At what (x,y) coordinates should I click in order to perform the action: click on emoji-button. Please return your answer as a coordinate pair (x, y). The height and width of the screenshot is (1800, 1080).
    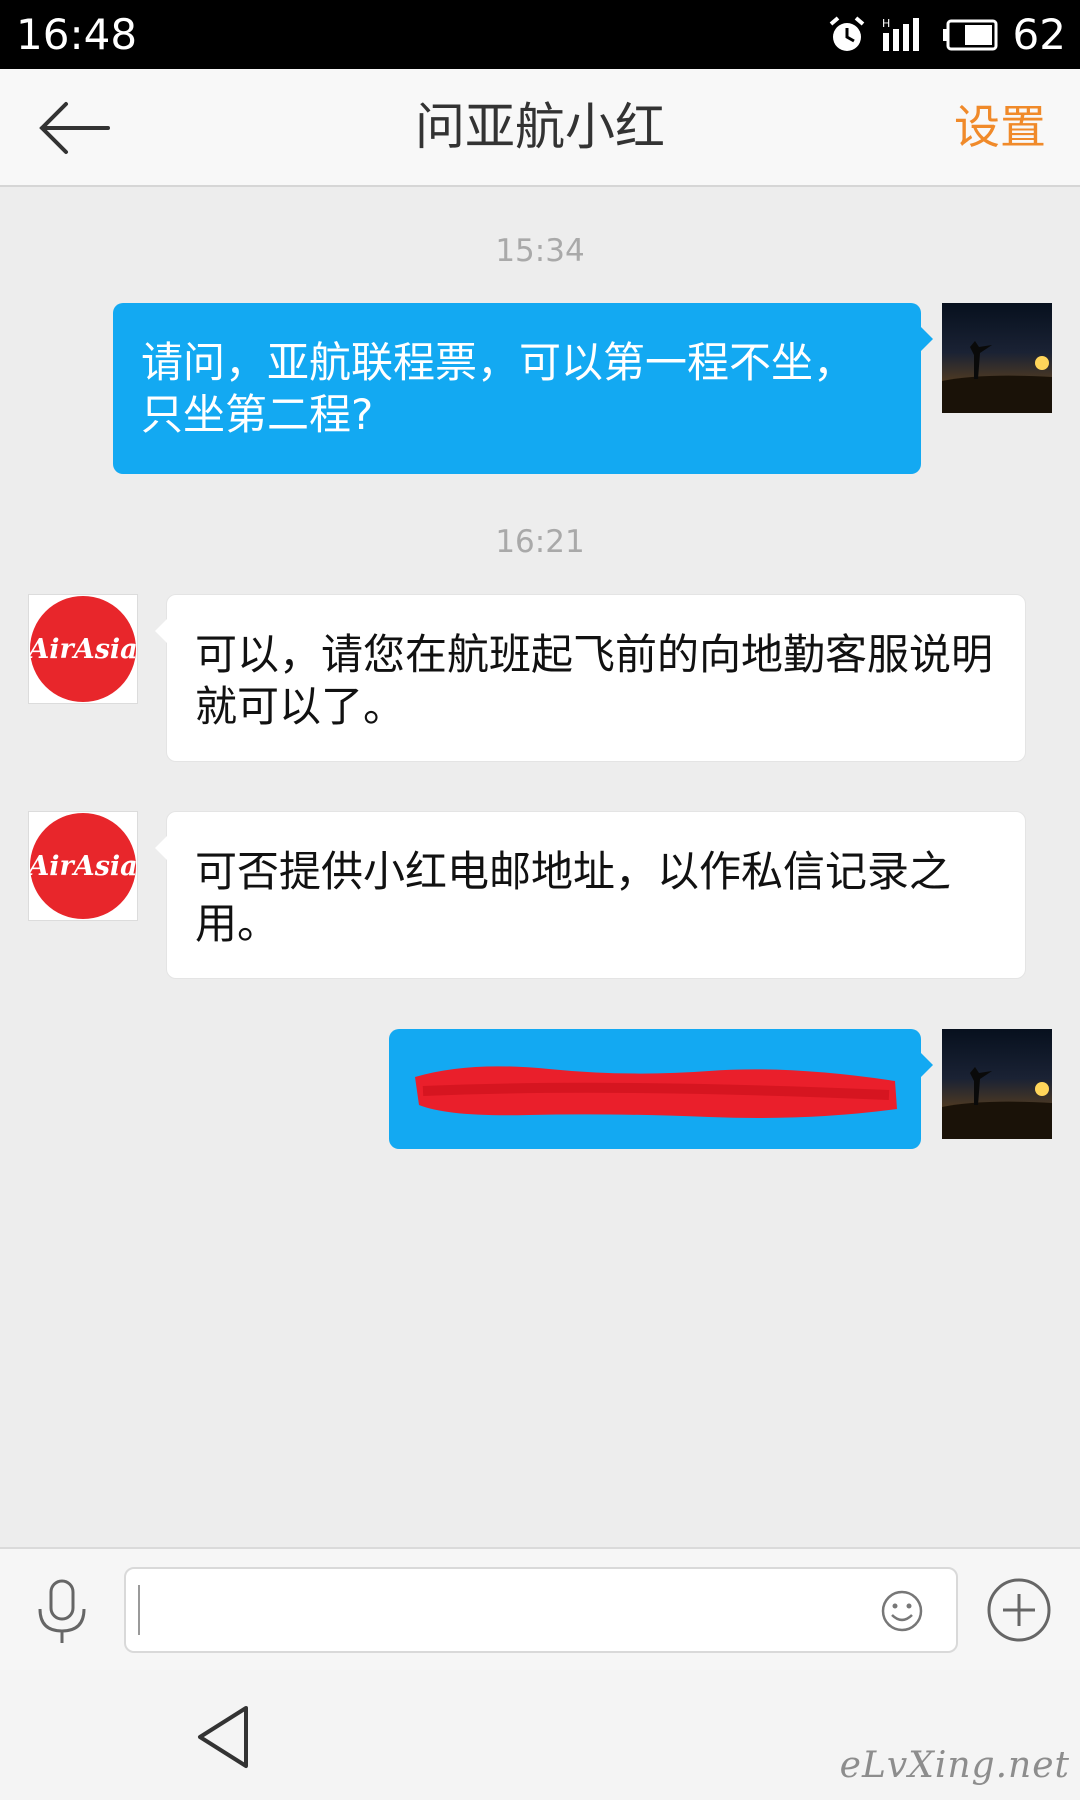
    Looking at the image, I should click on (902, 1611).